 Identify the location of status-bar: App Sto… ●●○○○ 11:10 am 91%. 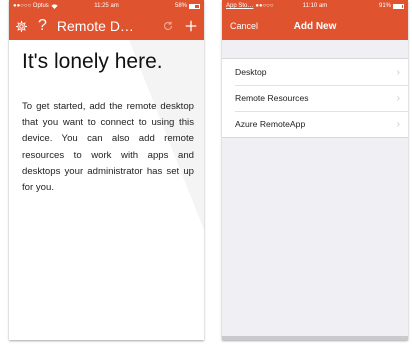
(315, 6).